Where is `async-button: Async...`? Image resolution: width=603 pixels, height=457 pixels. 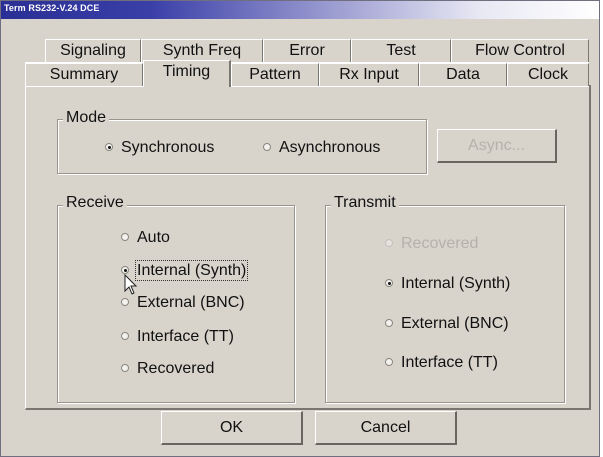
async-button: Async... is located at coordinates (497, 146).